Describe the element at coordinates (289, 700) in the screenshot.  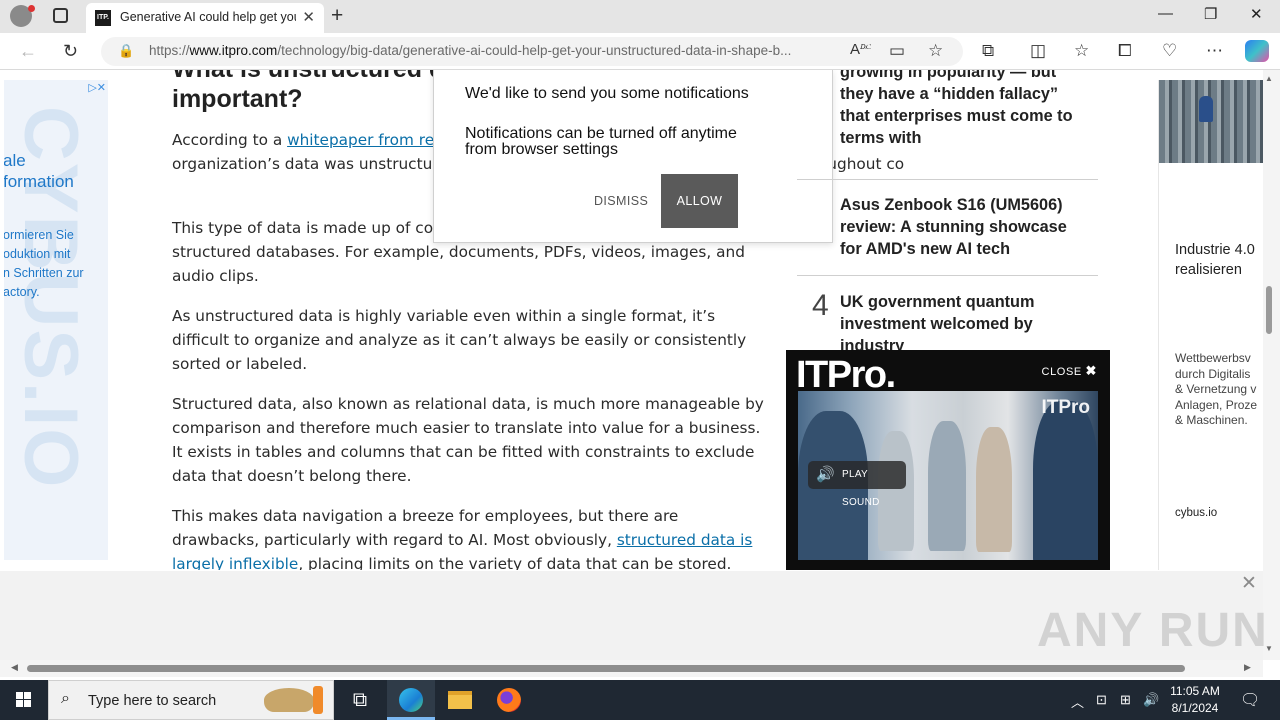
I see `search-highlight-image` at that location.